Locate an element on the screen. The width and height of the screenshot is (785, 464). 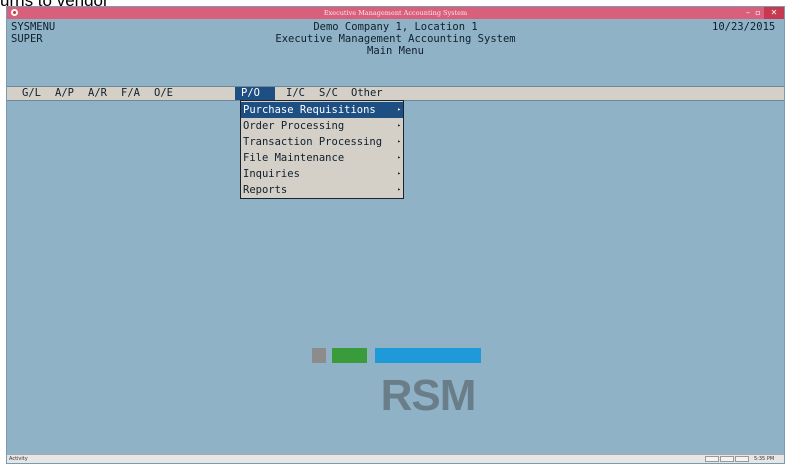
menu-other: Other is located at coordinates (367, 93).